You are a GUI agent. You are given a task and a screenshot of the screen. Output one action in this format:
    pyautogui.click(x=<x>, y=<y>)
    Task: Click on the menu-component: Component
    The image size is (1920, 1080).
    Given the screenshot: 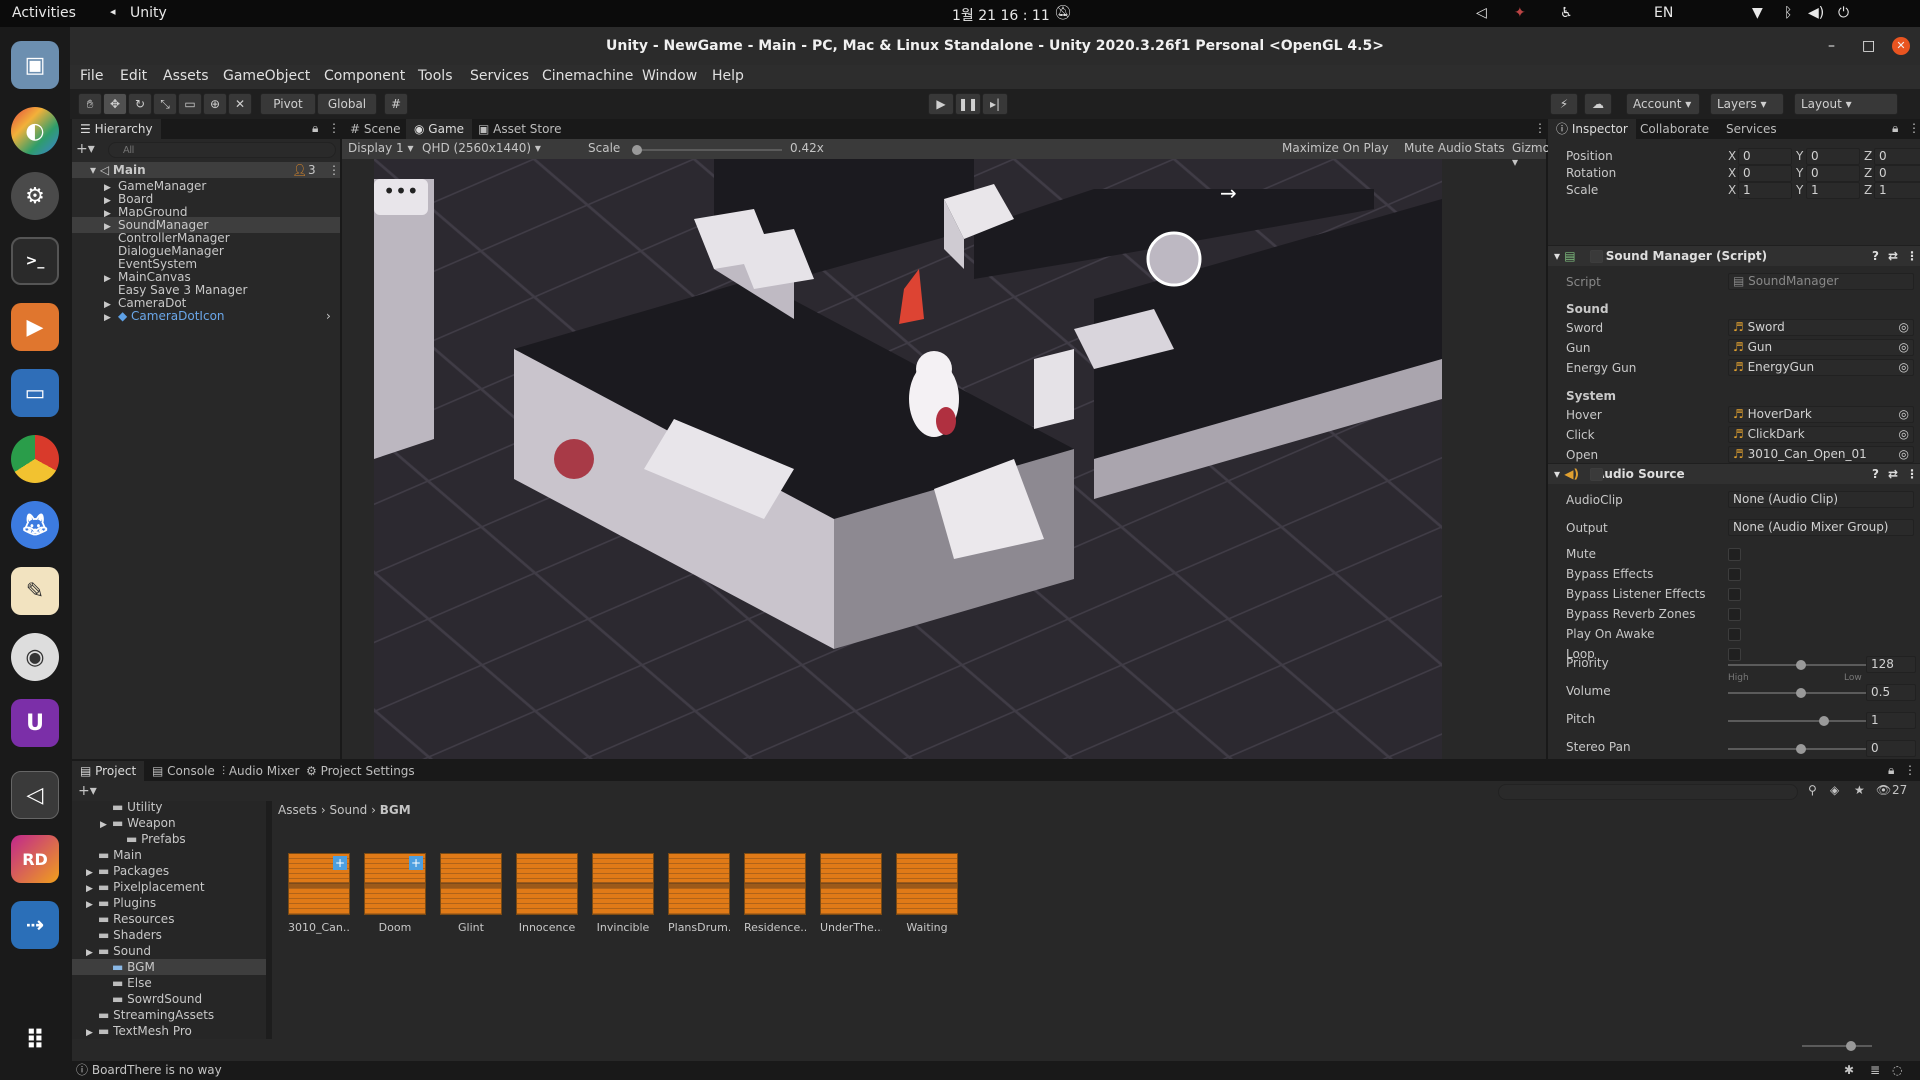 What is the action you would take?
    pyautogui.click(x=364, y=76)
    